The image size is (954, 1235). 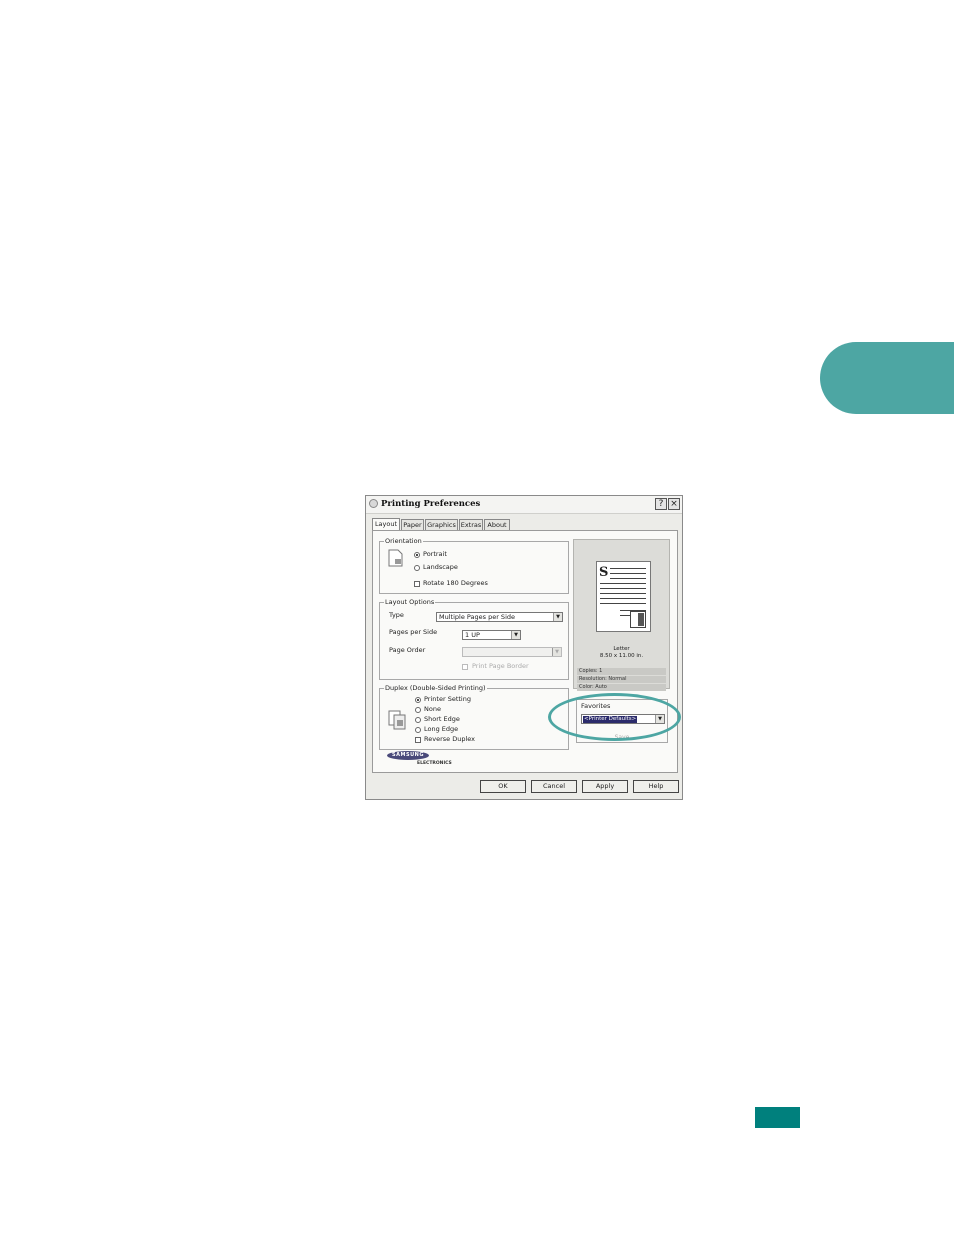 I want to click on paper-name: Letter, so click(x=621, y=649).